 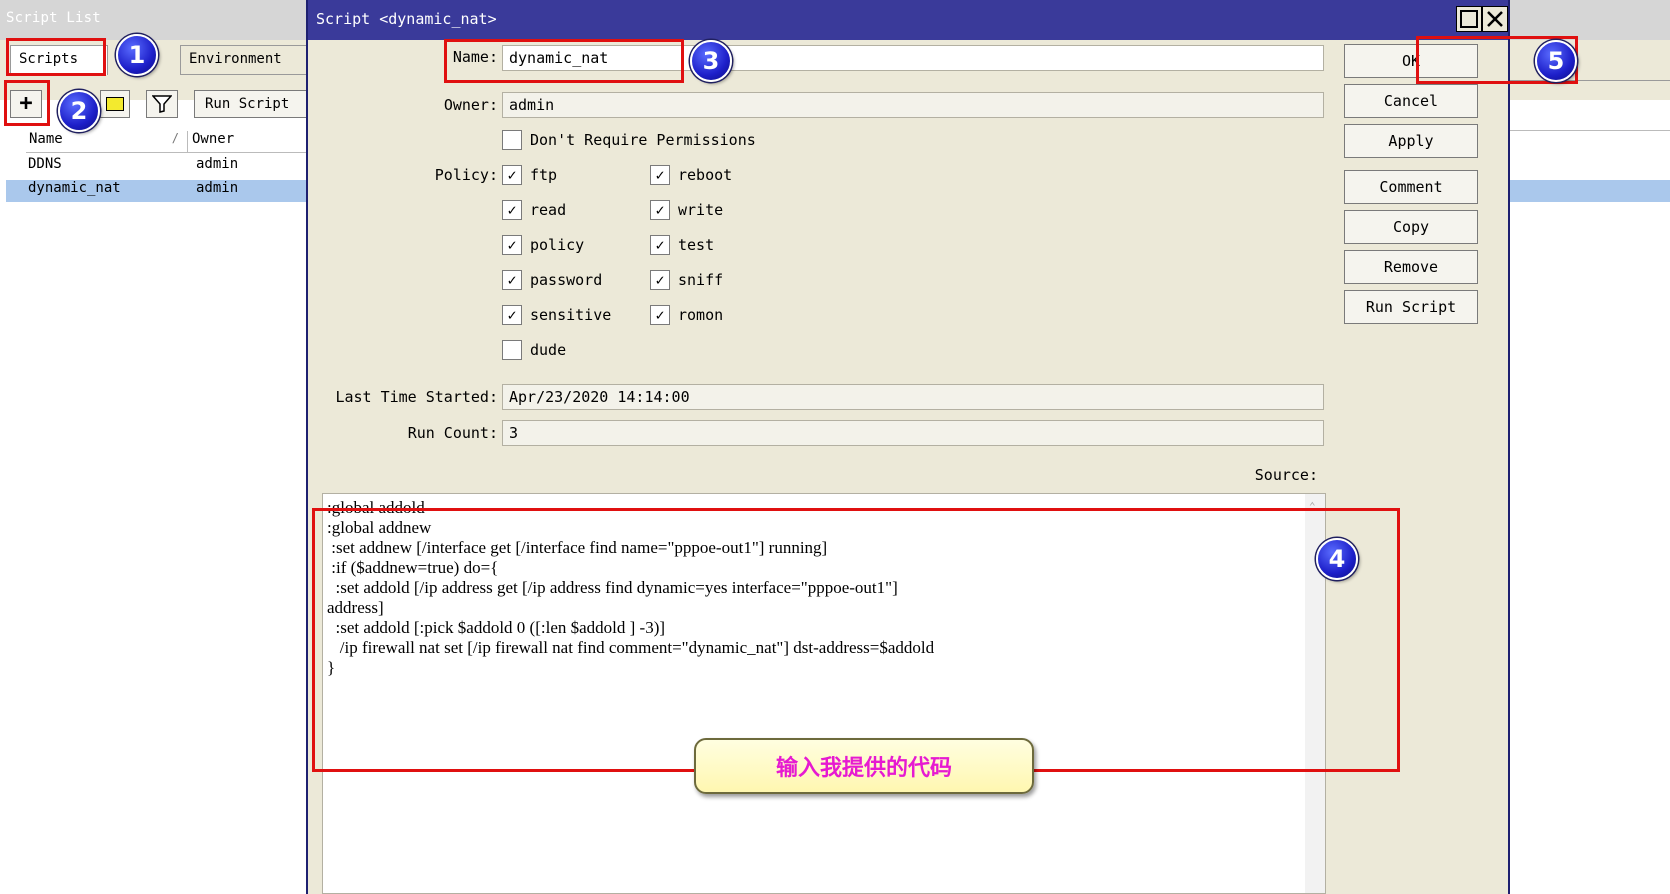 I want to click on close-icon, so click(x=1495, y=19).